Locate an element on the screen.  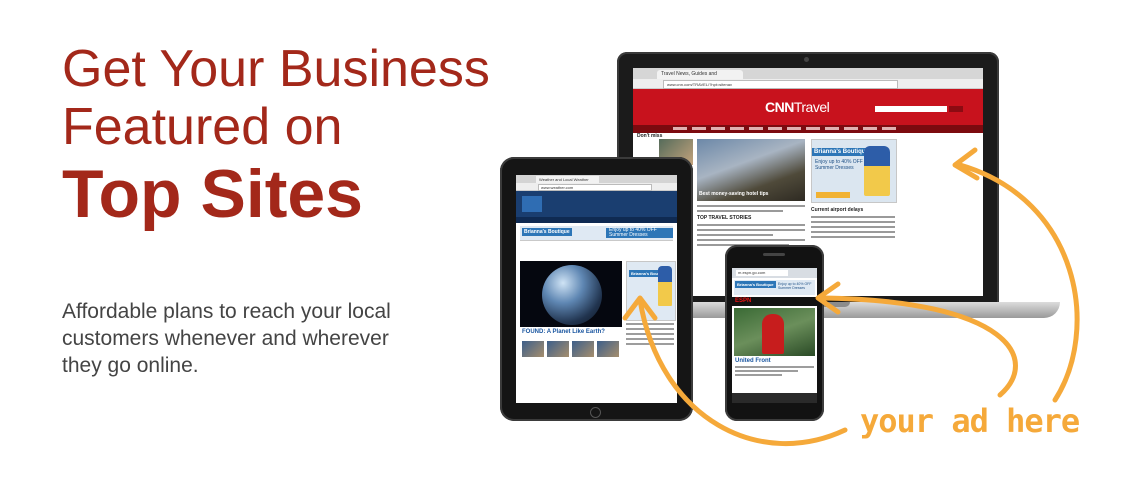
phone-address-bar: m.espn.go.com is located at coordinates (774, 273).